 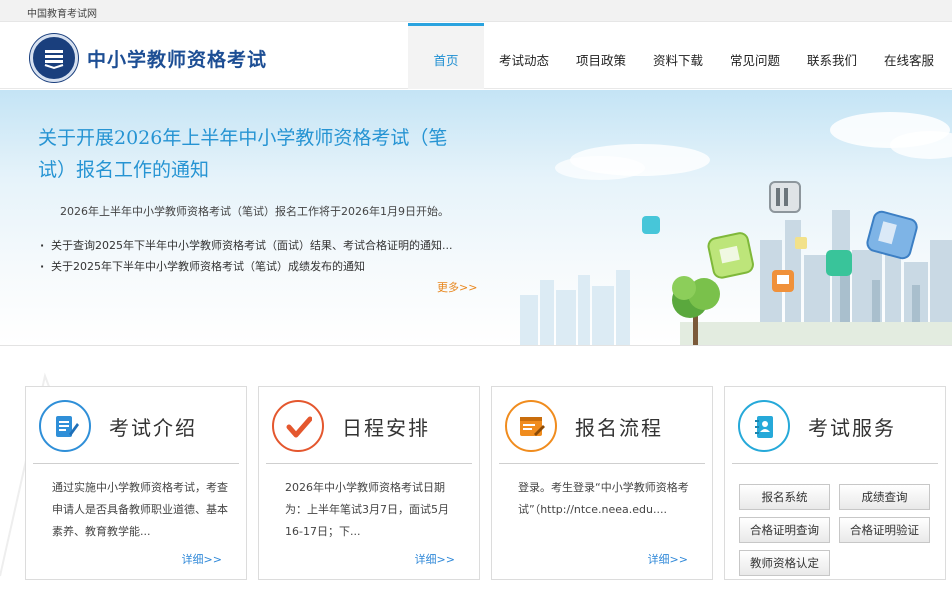 I want to click on site-title: 中小学教师资格考试, so click(x=177, y=58).